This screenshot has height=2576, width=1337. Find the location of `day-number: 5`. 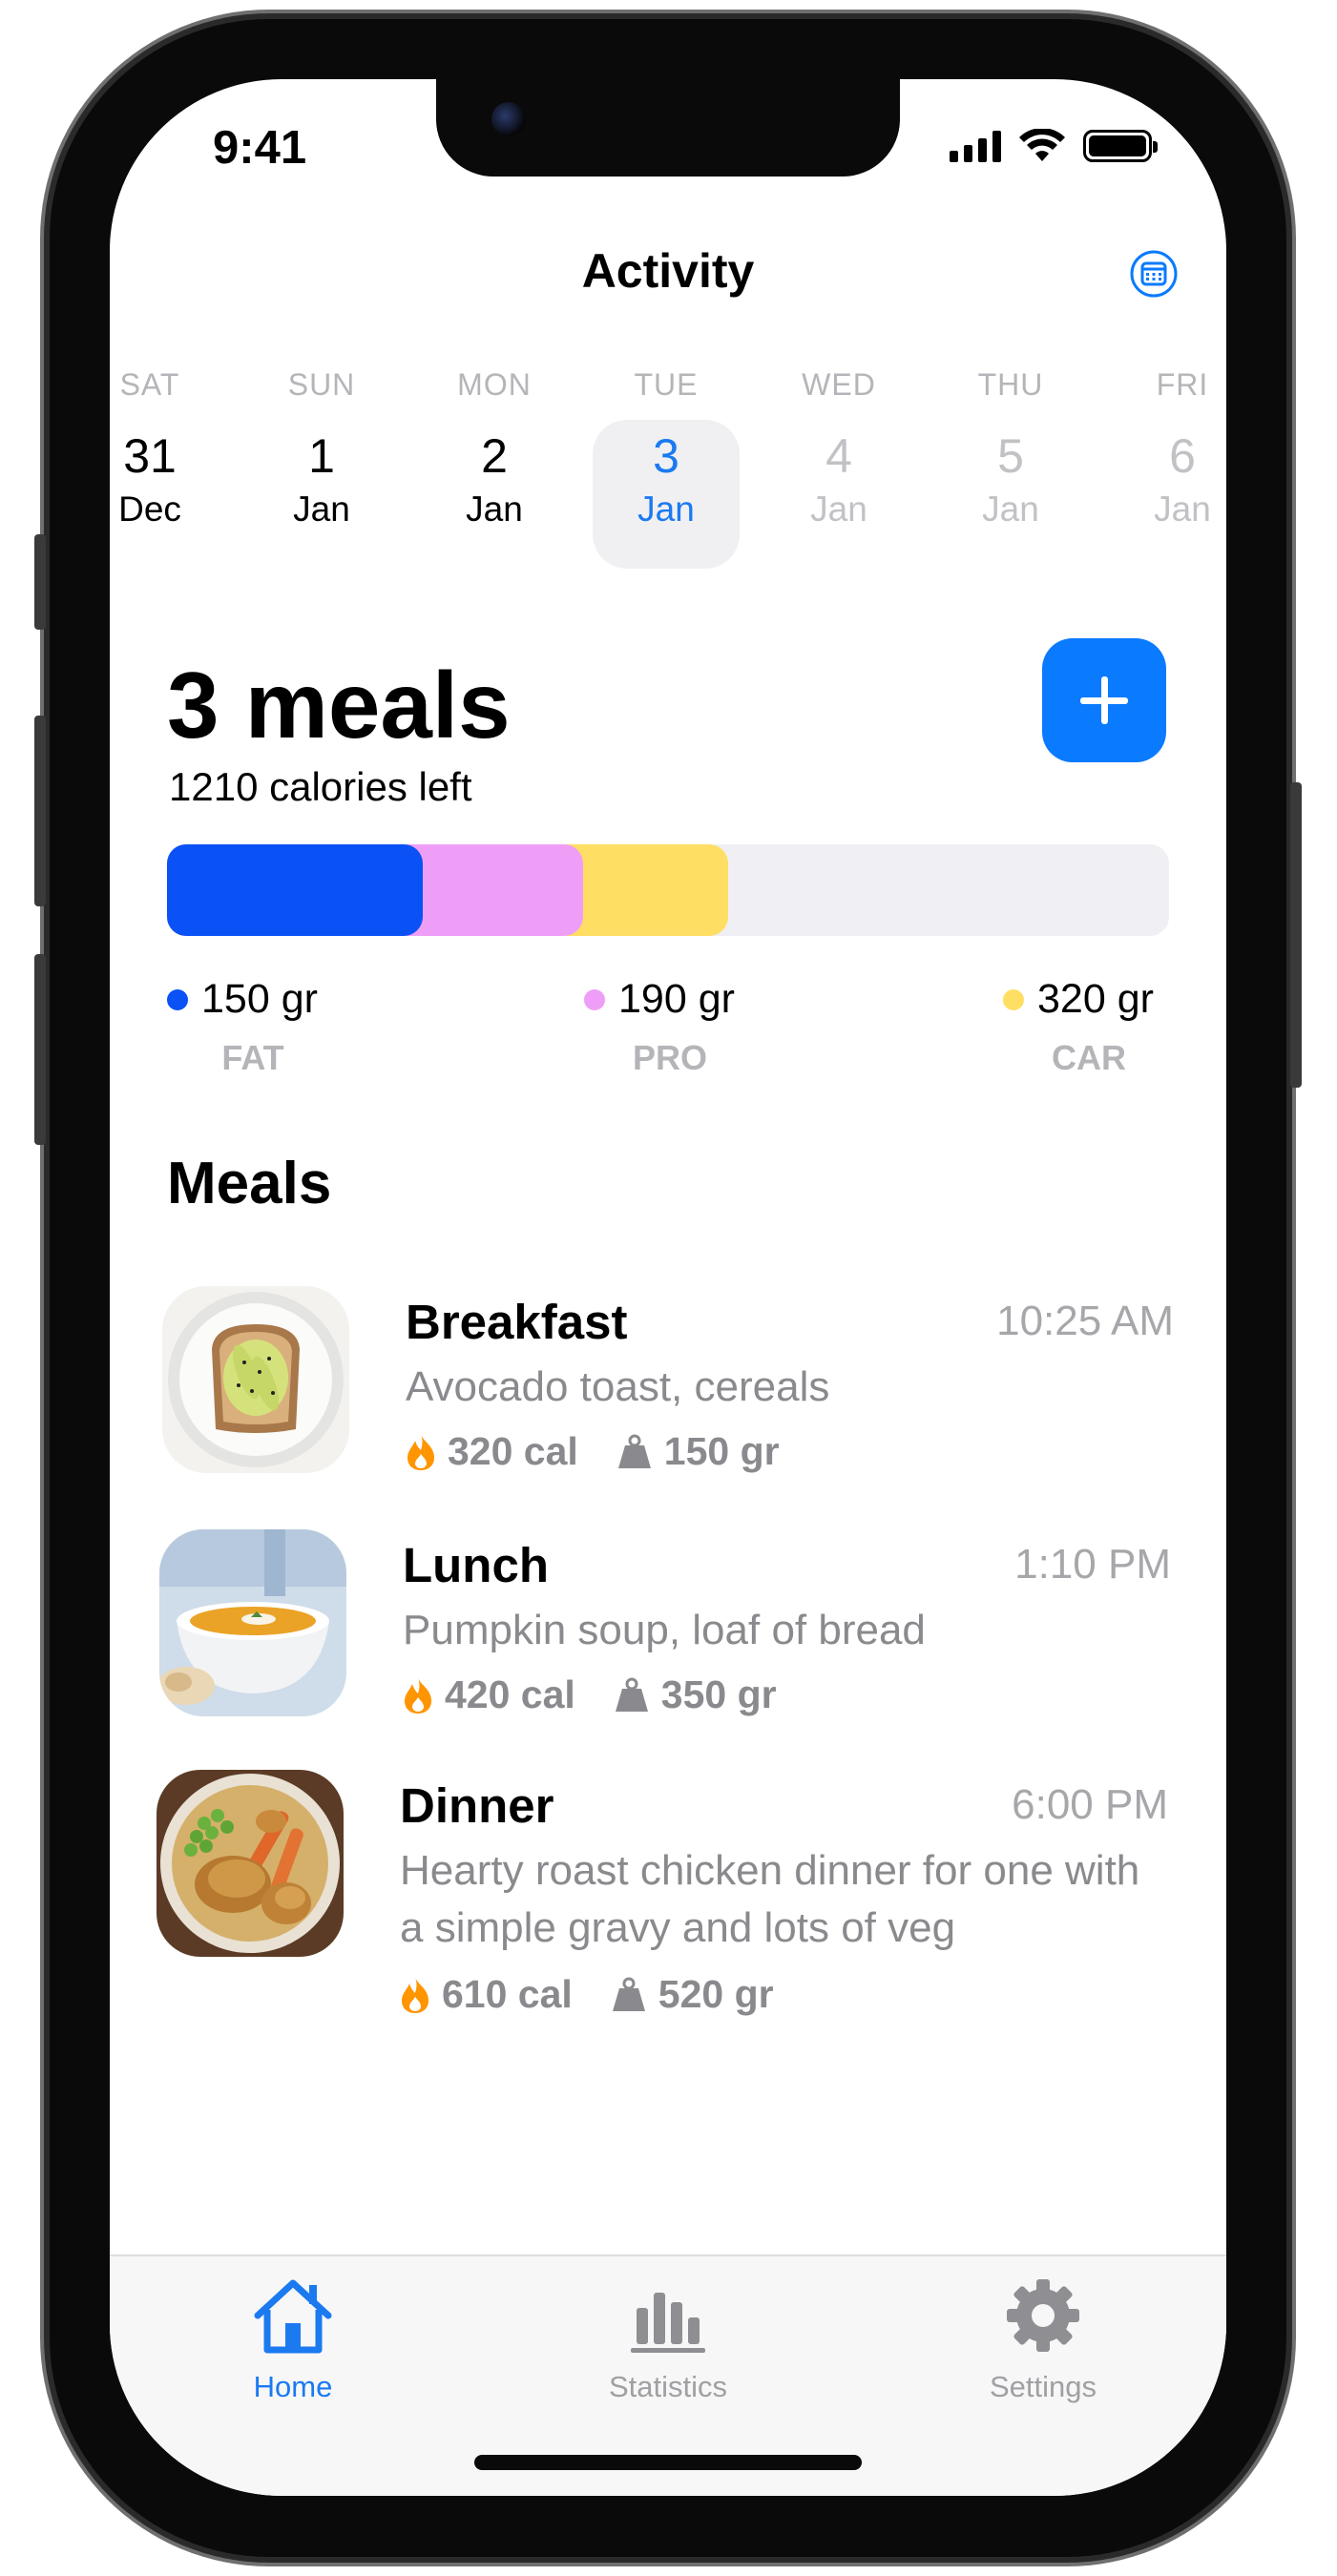

day-number: 5 is located at coordinates (1011, 456).